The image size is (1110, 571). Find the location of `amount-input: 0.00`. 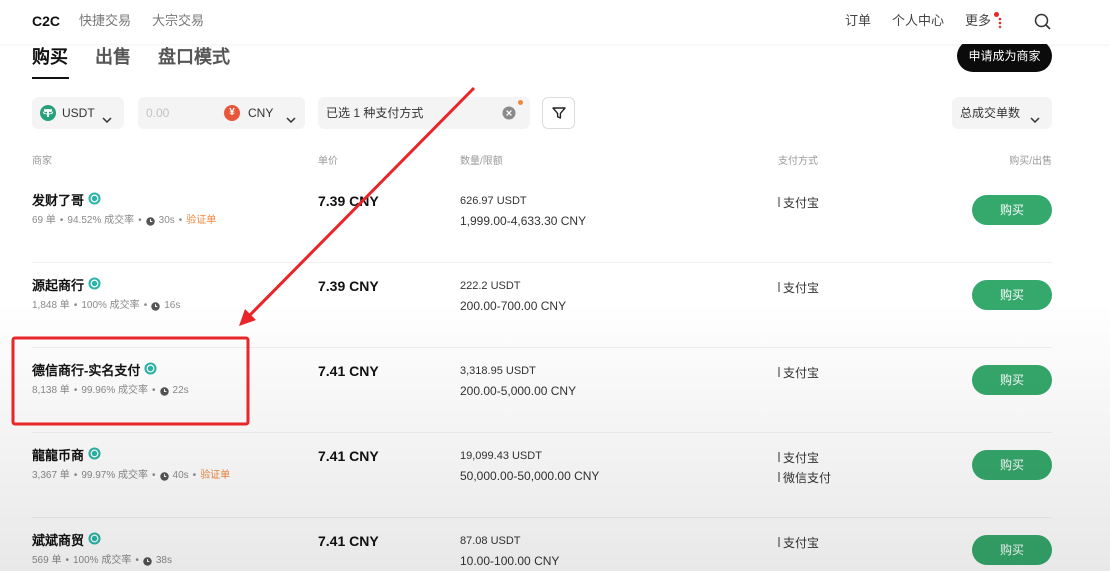

amount-input: 0.00 is located at coordinates (157, 113).